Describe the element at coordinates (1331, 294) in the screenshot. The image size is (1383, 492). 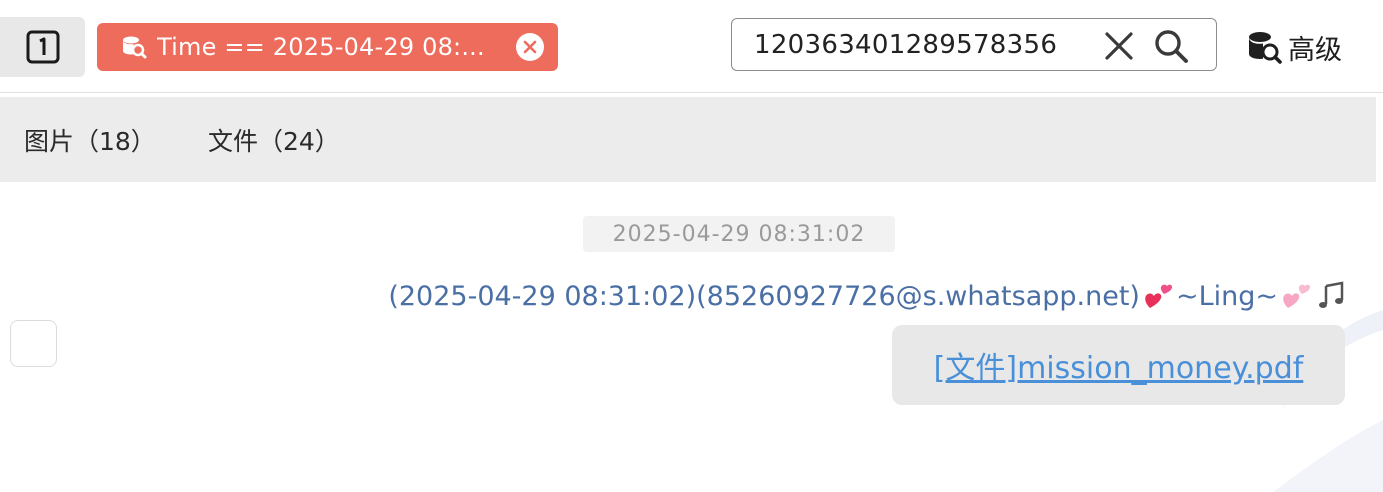
I see `musical-notes-emoji` at that location.